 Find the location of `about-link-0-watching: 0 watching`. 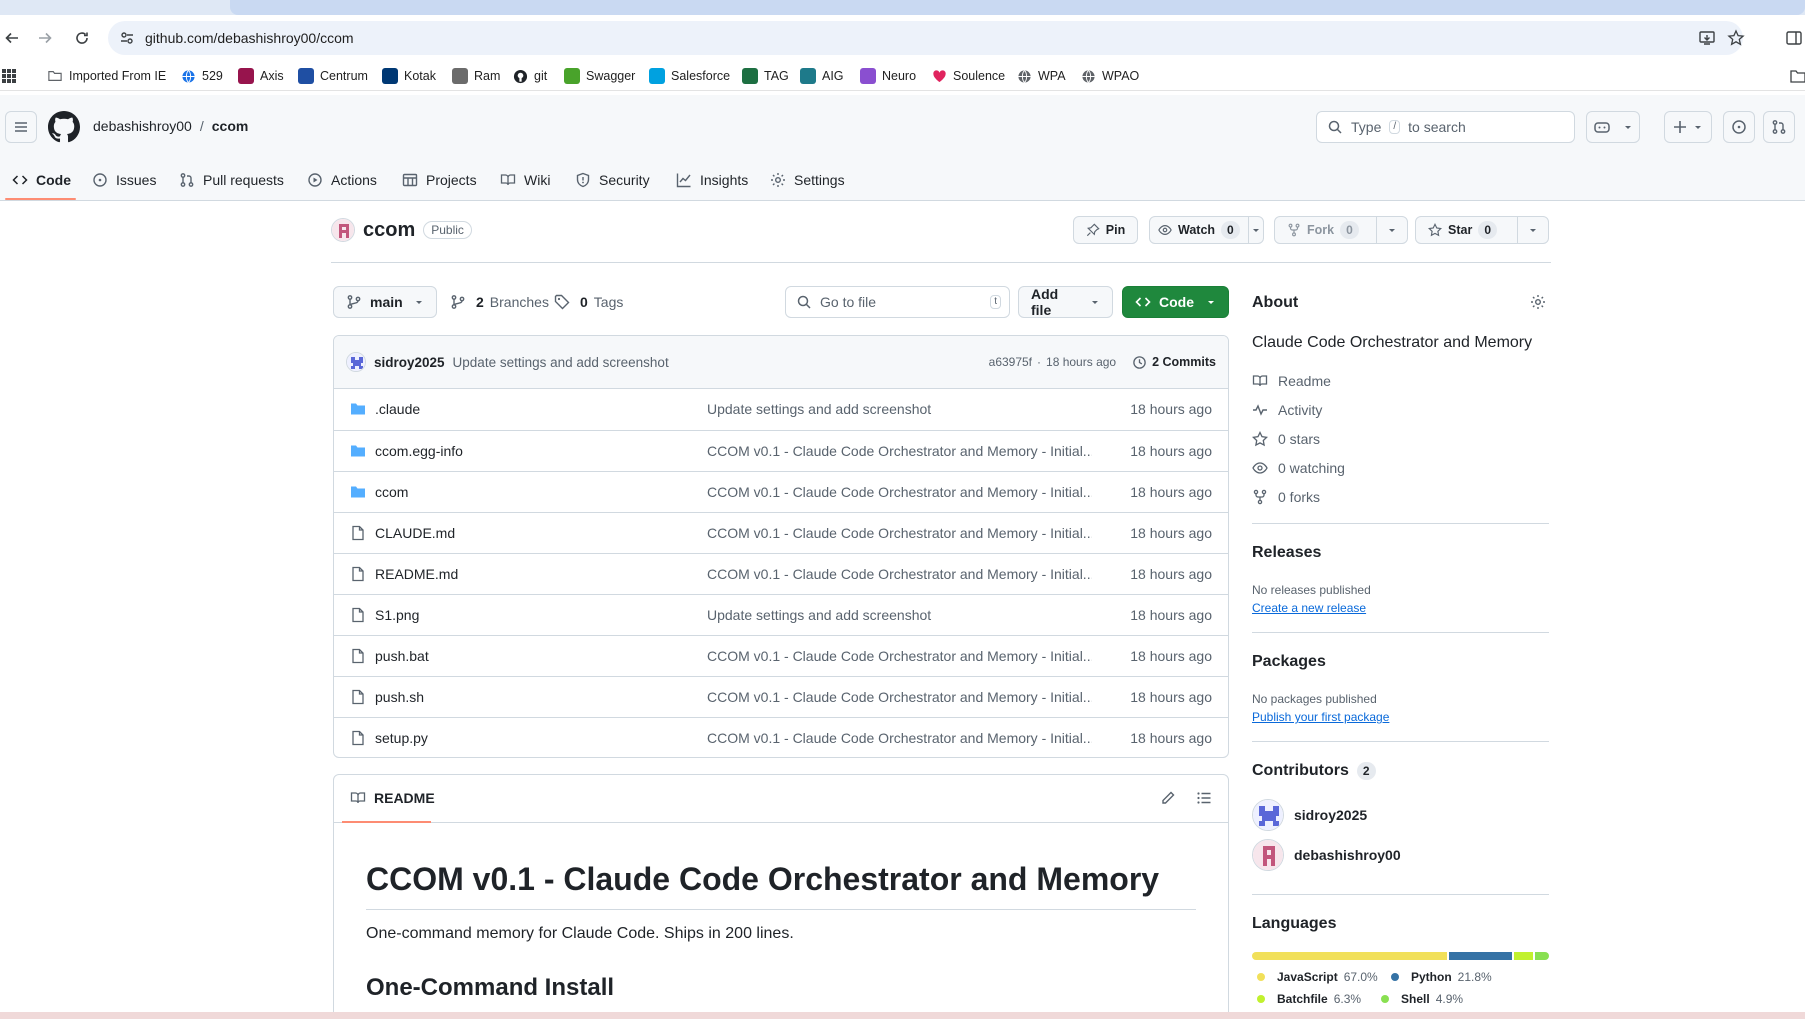

about-link-0-watching: 0 watching is located at coordinates (1298, 468).